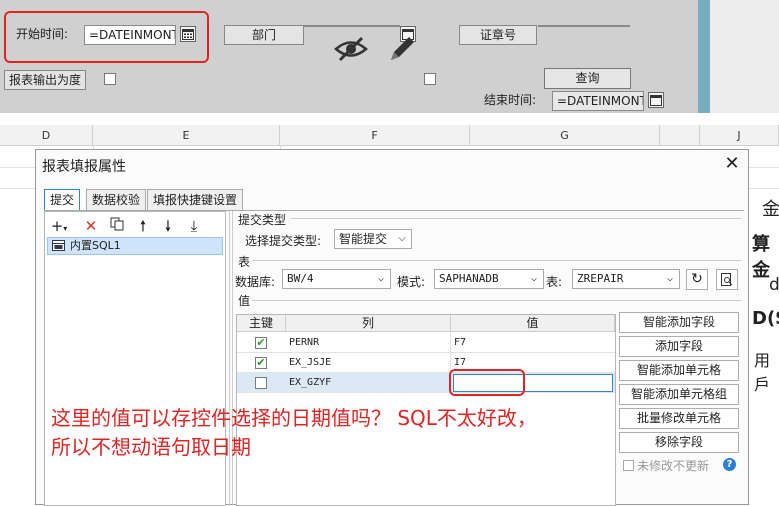  Describe the element at coordinates (732, 164) in the screenshot. I see `close-icon: ✕` at that location.